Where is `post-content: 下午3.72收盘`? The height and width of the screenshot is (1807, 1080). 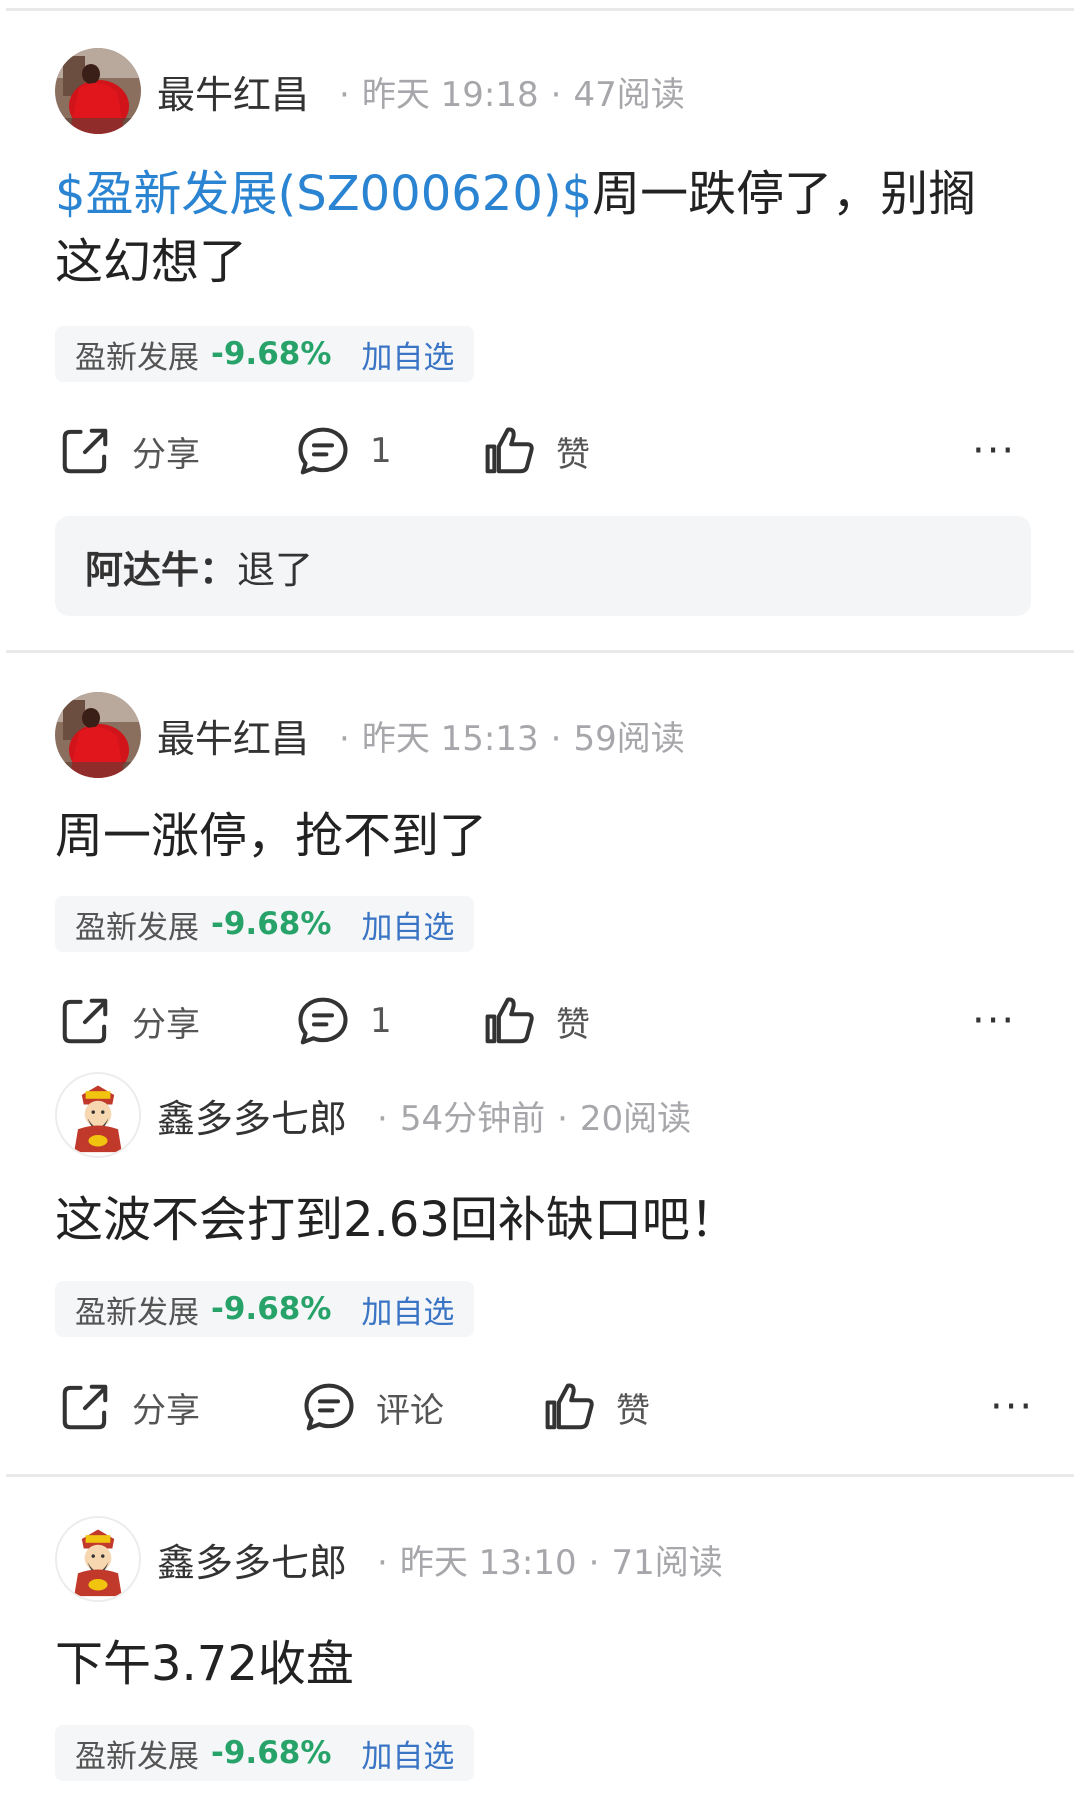
post-content: 下午3.72收盘 is located at coordinates (535, 1664).